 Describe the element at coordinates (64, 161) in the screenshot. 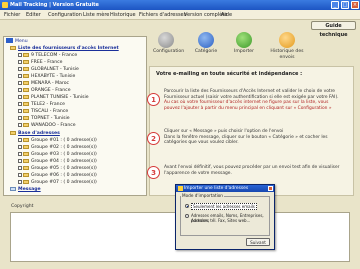

I see `group-label: Groupe #04 : ( 0 adresse(s))` at that location.